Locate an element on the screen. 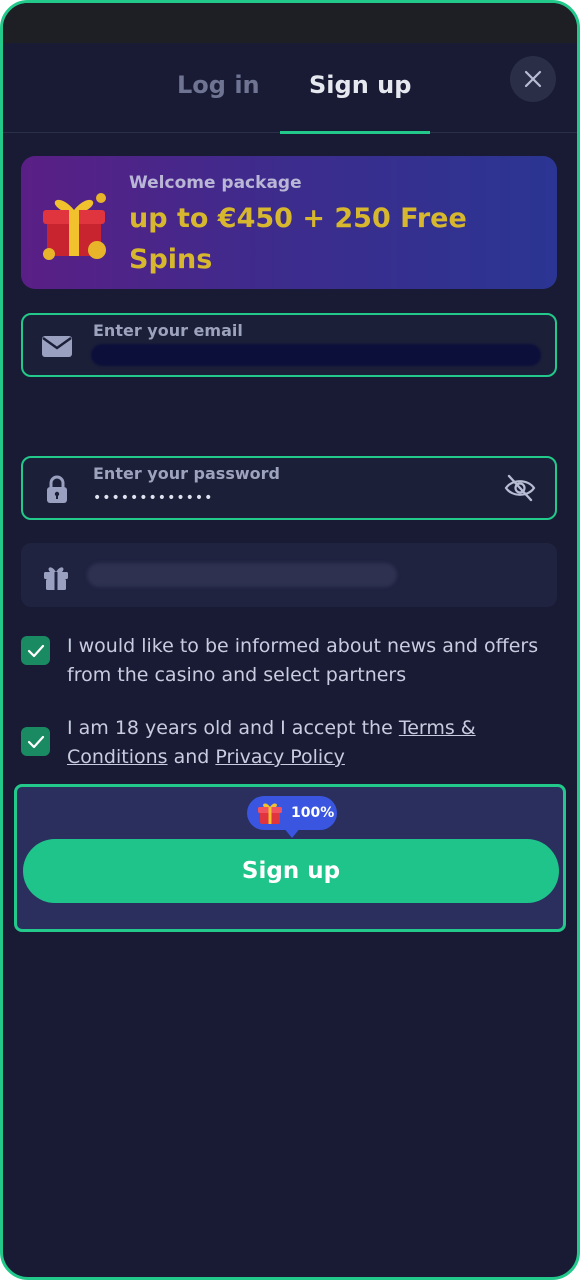 The image size is (580, 1280). active-tab-indicator is located at coordinates (355, 132).